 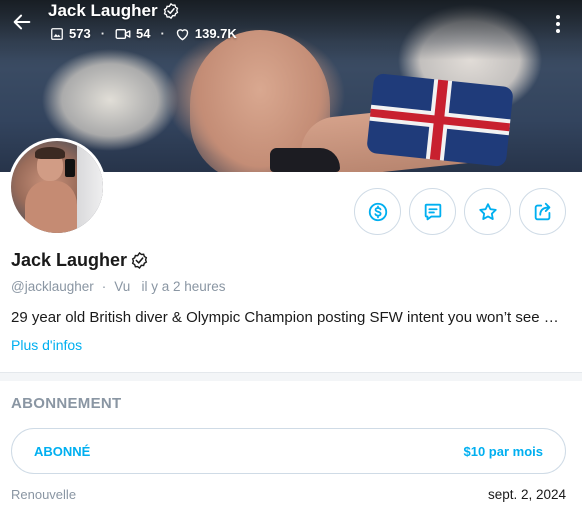 What do you see at coordinates (460, 211) in the screenshot?
I see `profile-actions` at bounding box center [460, 211].